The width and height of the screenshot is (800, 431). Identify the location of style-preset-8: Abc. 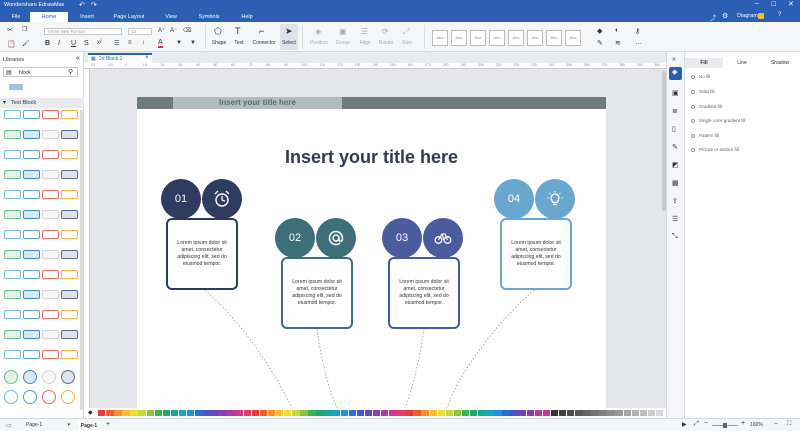
(573, 38).